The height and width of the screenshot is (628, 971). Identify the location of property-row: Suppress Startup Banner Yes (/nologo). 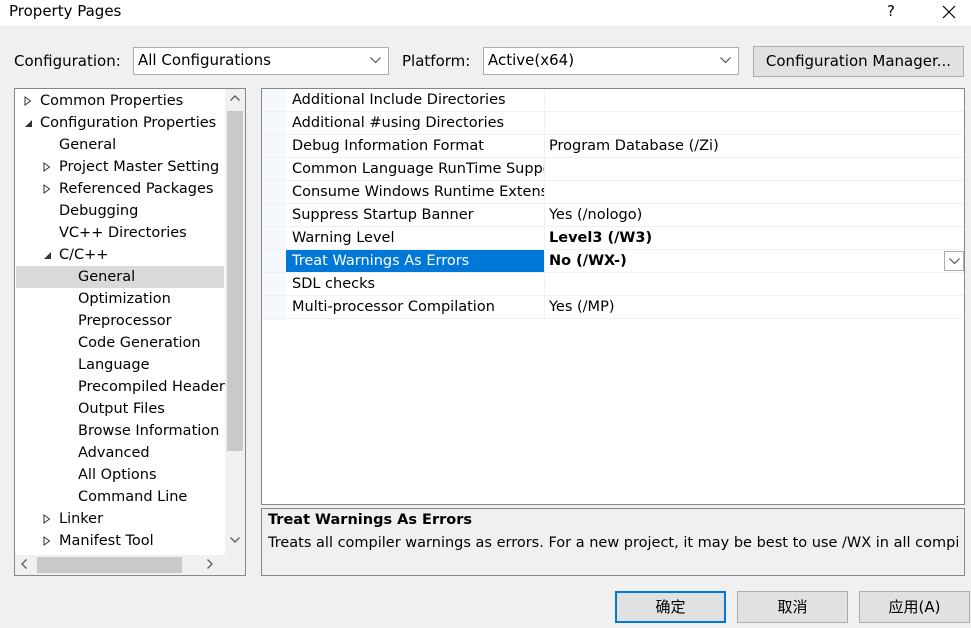
(613, 215).